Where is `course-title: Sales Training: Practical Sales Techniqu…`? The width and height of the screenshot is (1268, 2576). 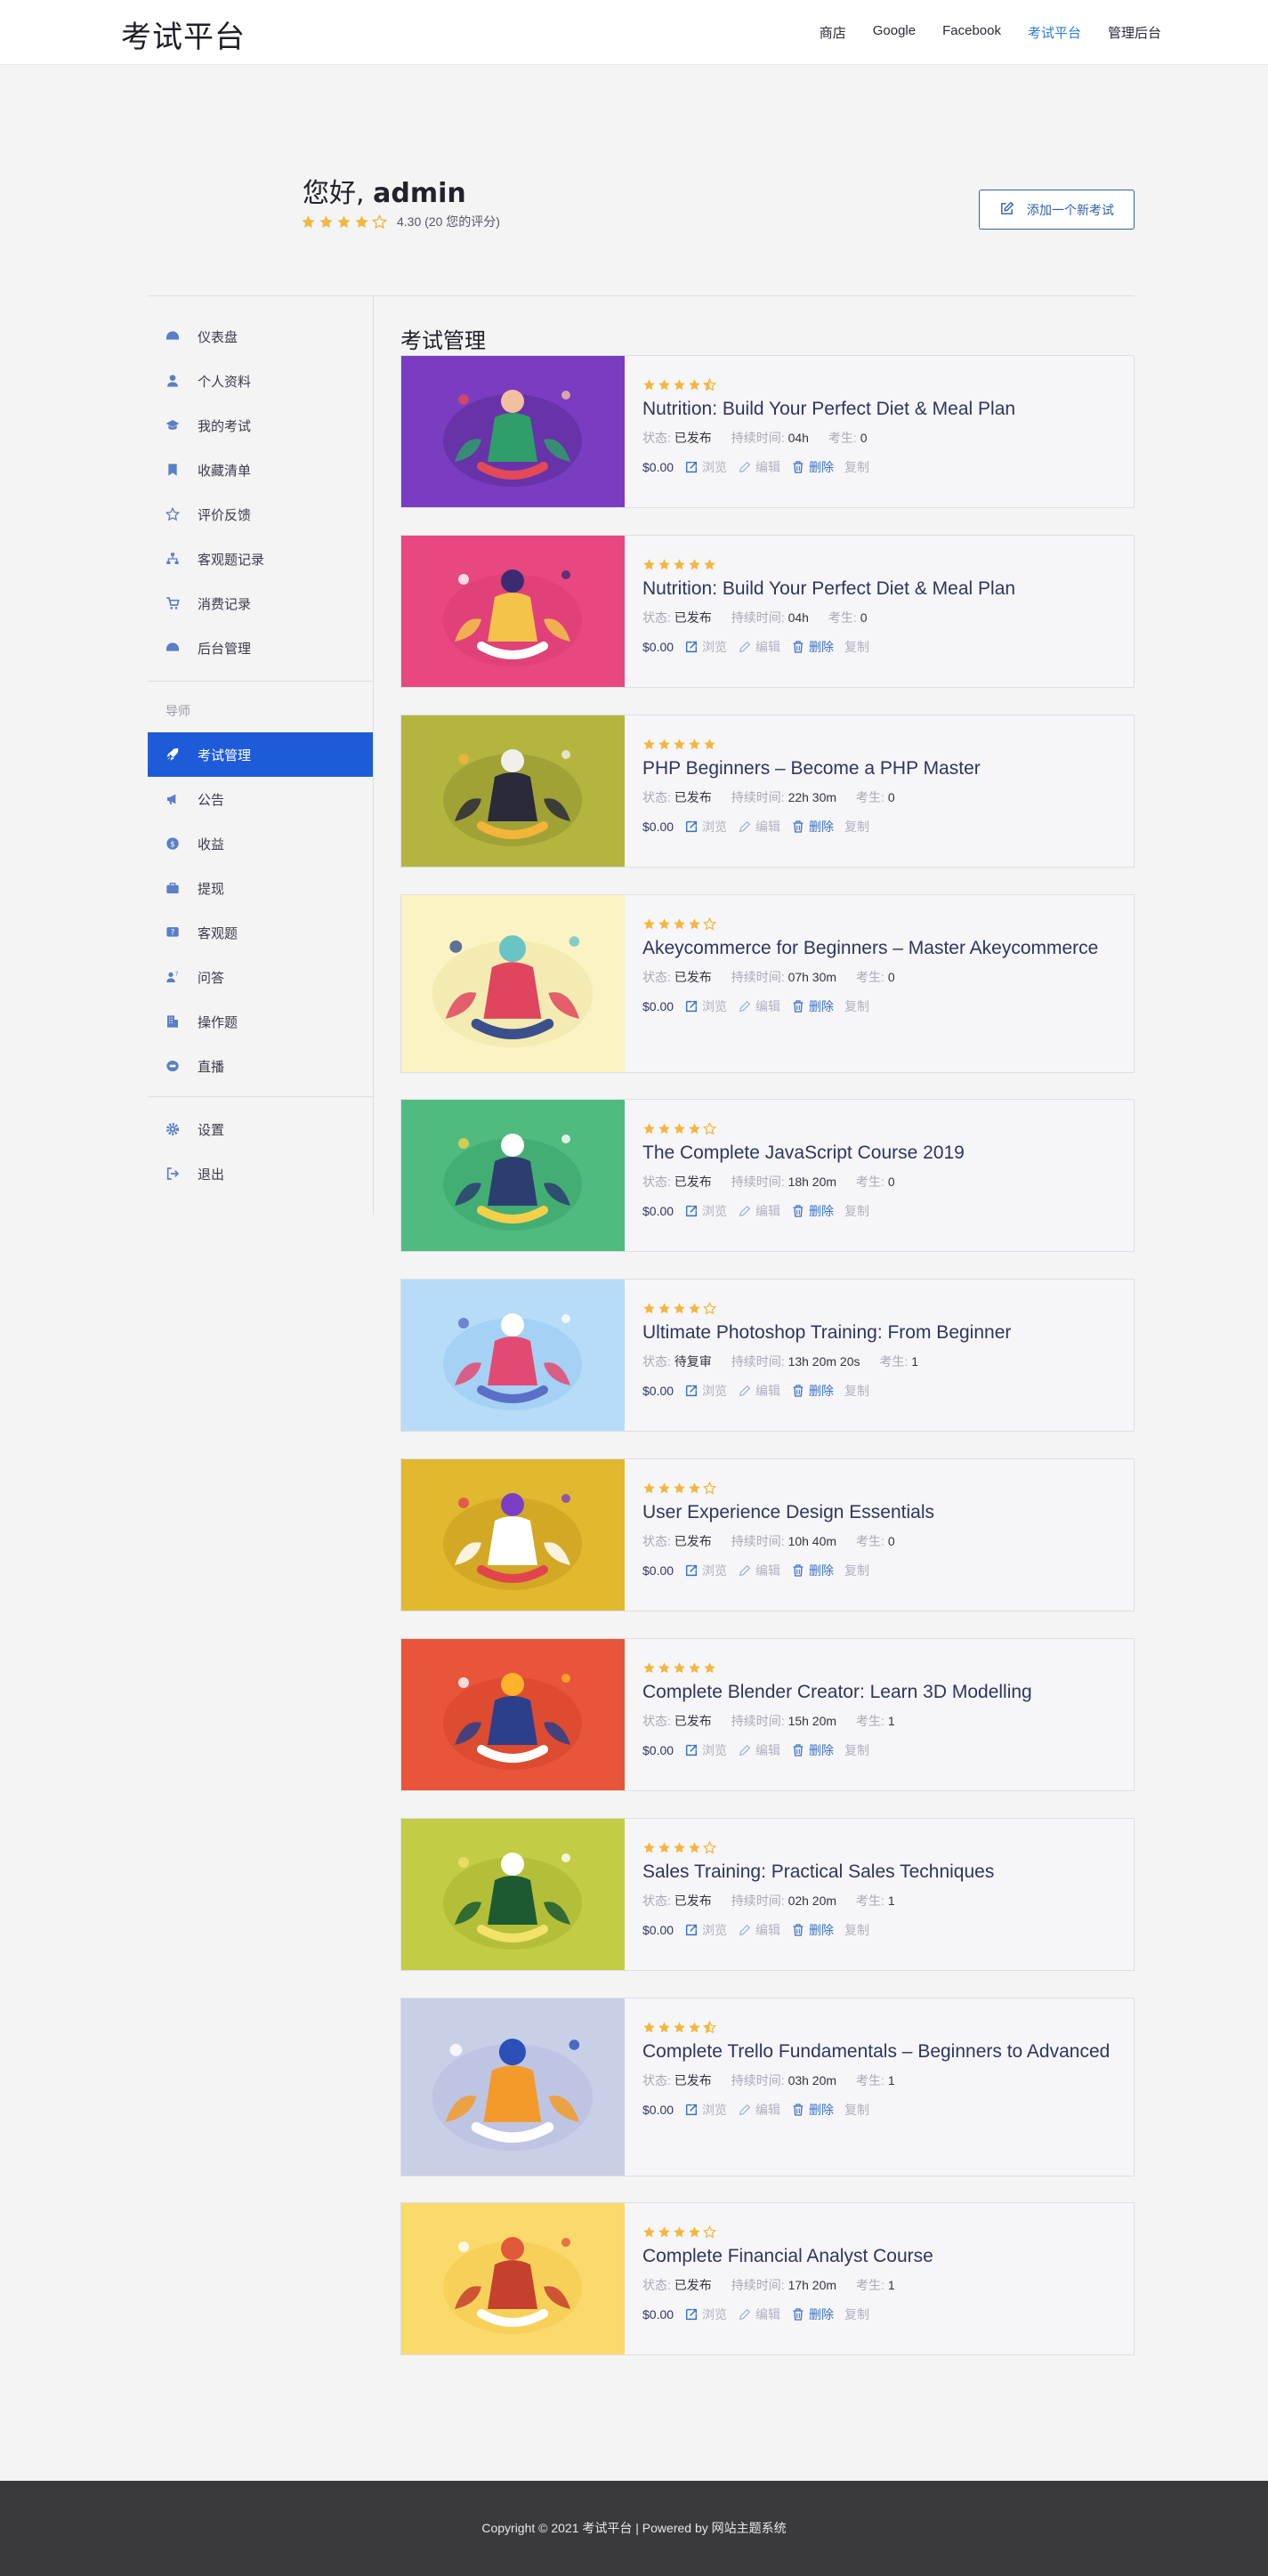
course-title: Sales Training: Practical Sales Techniqu… is located at coordinates (878, 1872).